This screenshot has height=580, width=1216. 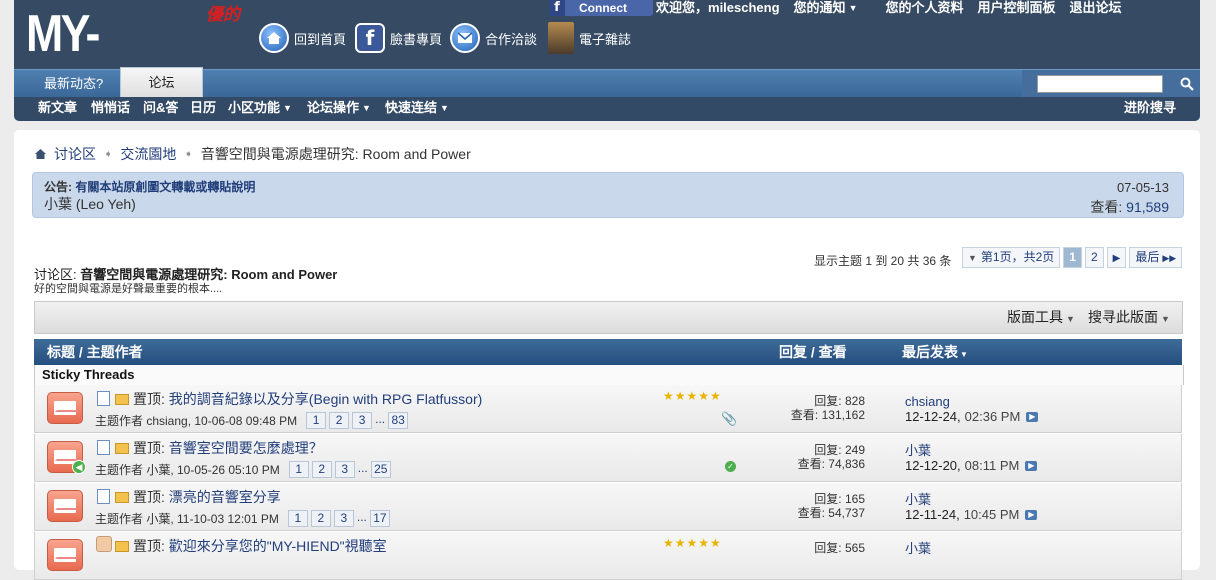 I want to click on mail-icon, so click(x=465, y=38).